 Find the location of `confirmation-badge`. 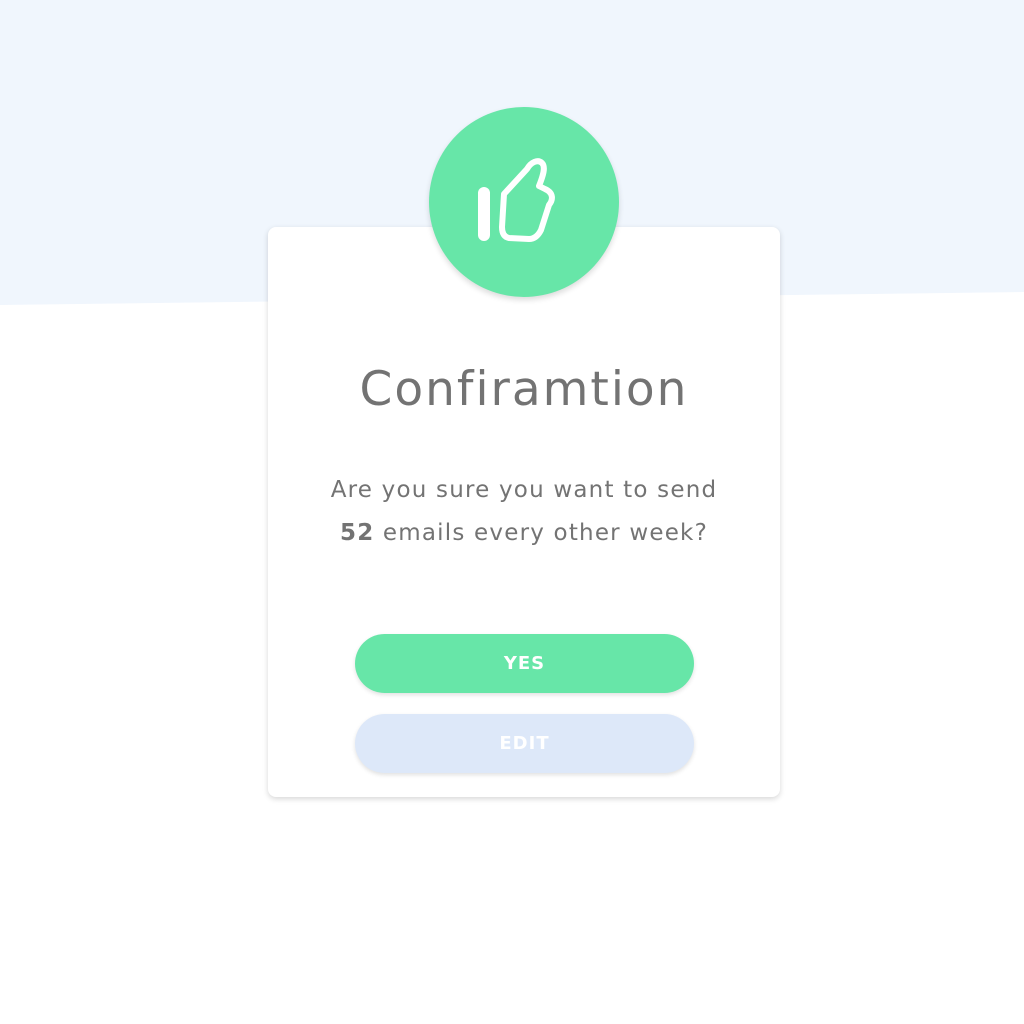

confirmation-badge is located at coordinates (524, 202).